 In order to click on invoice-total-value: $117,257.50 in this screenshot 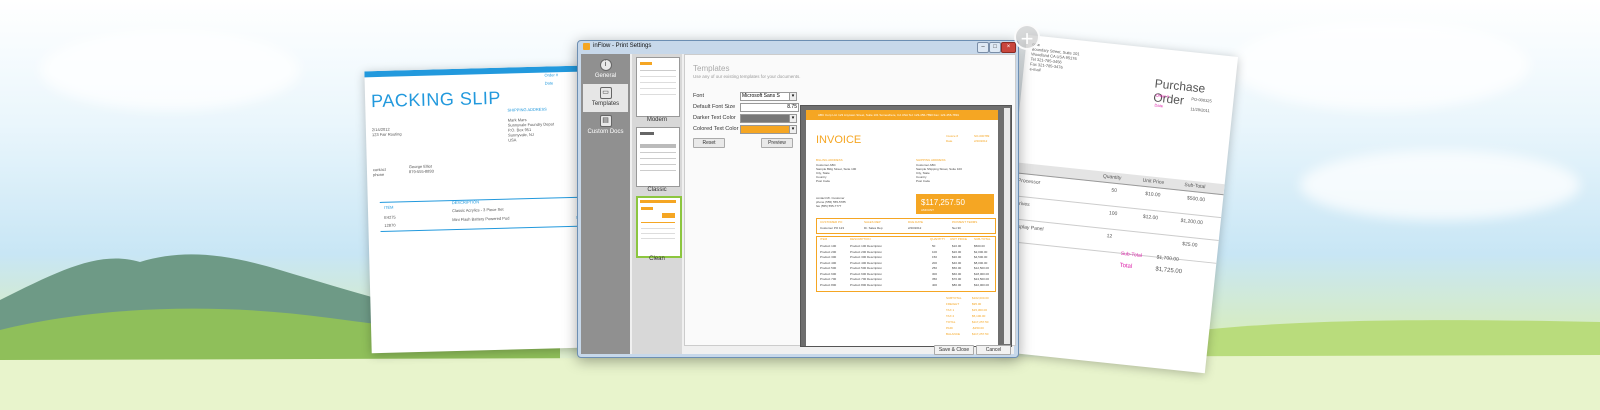, I will do `click(980, 322)`.